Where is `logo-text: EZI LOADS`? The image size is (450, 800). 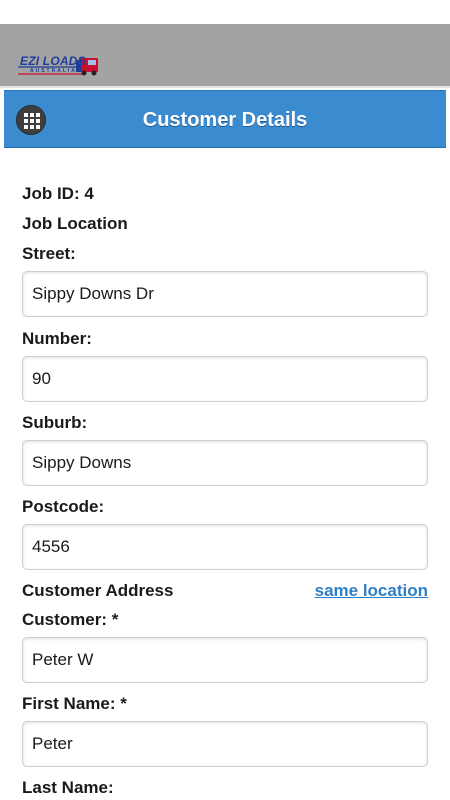 logo-text: EZI LOADS is located at coordinates (53, 61).